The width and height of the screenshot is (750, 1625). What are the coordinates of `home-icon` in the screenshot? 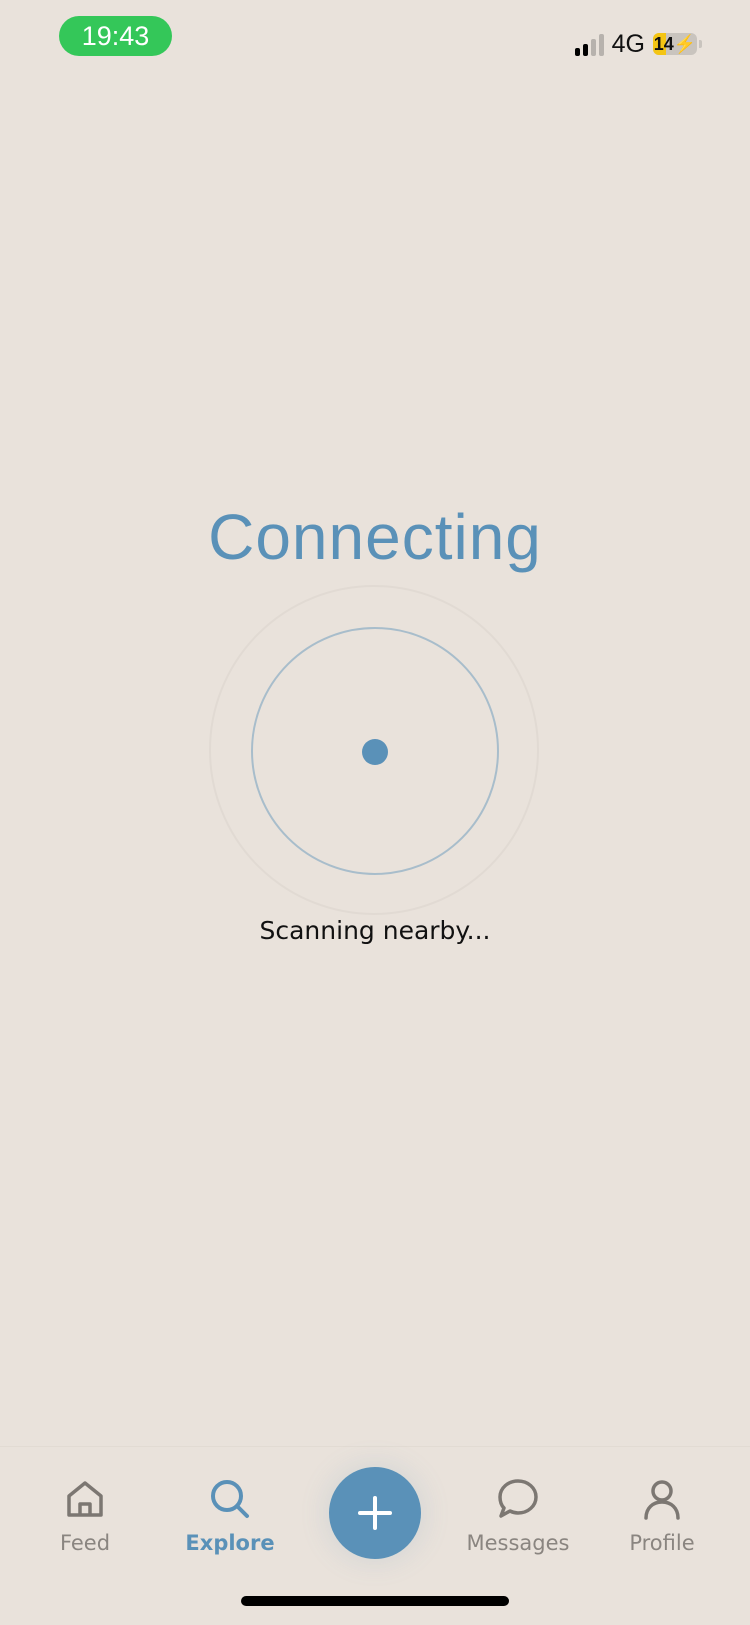 It's located at (85, 1499).